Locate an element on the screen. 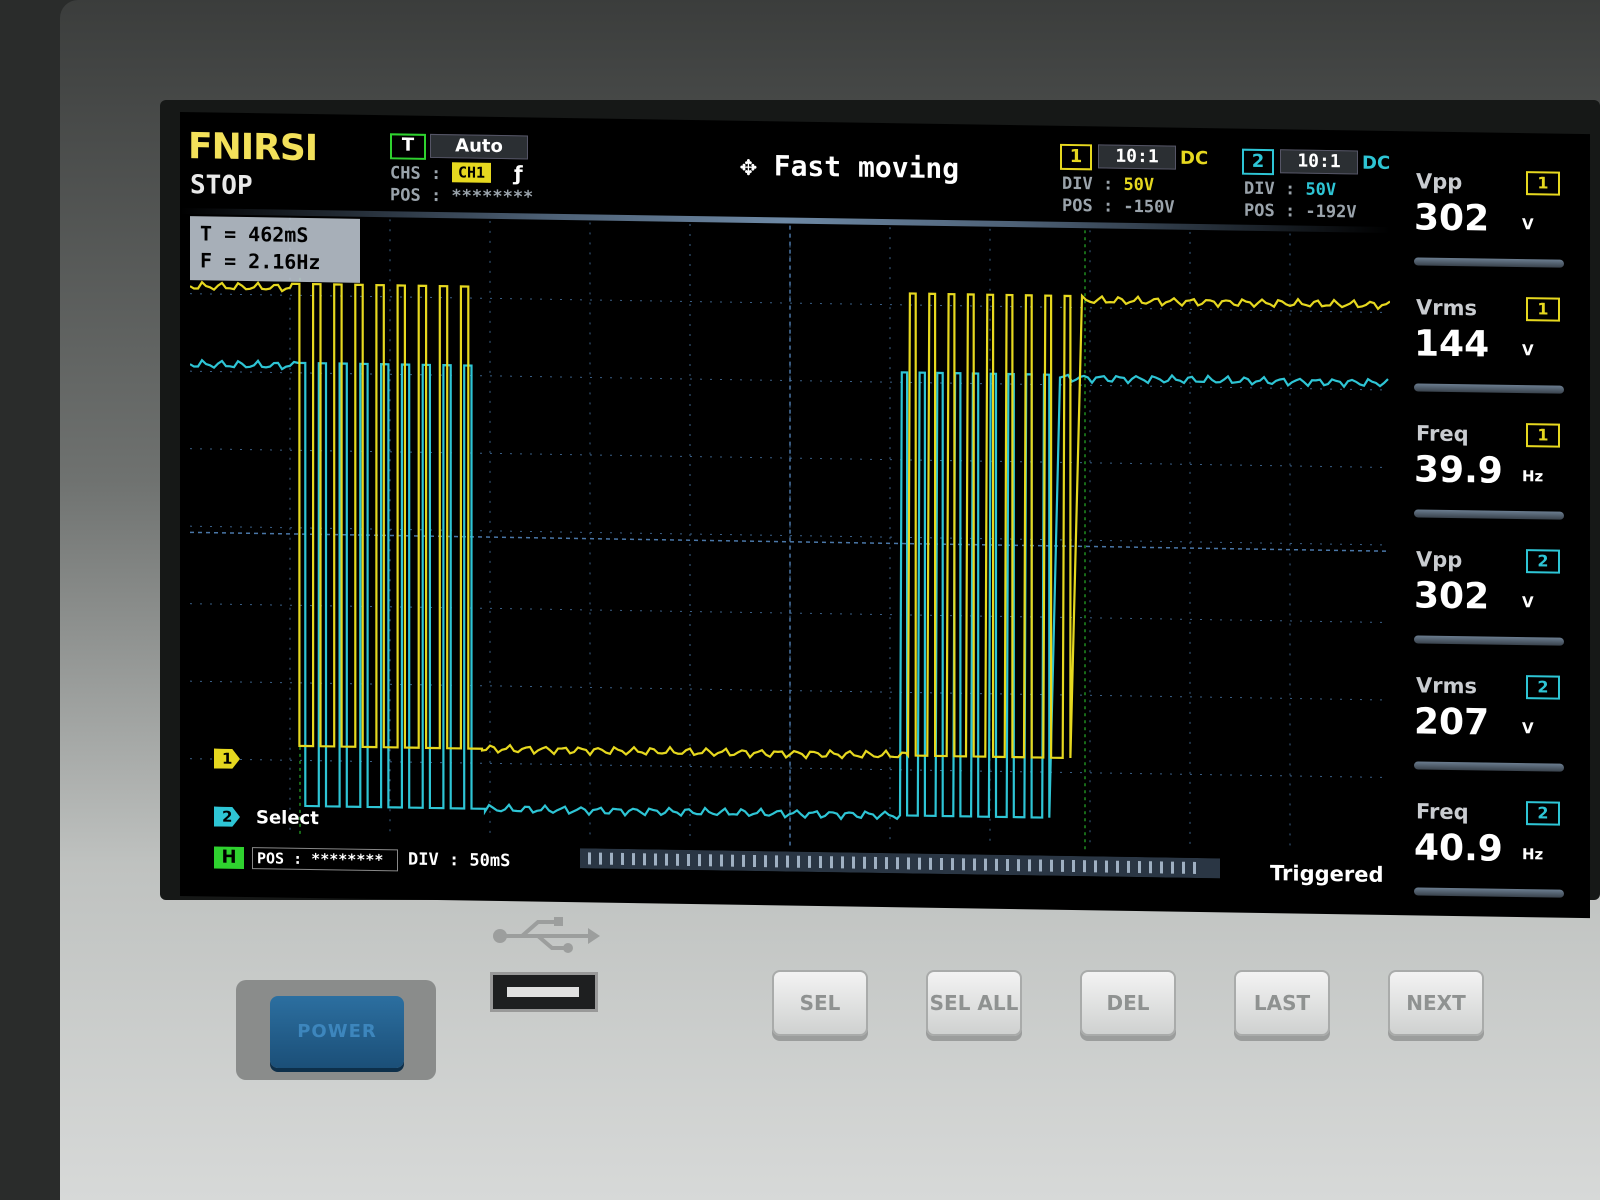  sel-all-button: SEL ALL is located at coordinates (974, 1003).